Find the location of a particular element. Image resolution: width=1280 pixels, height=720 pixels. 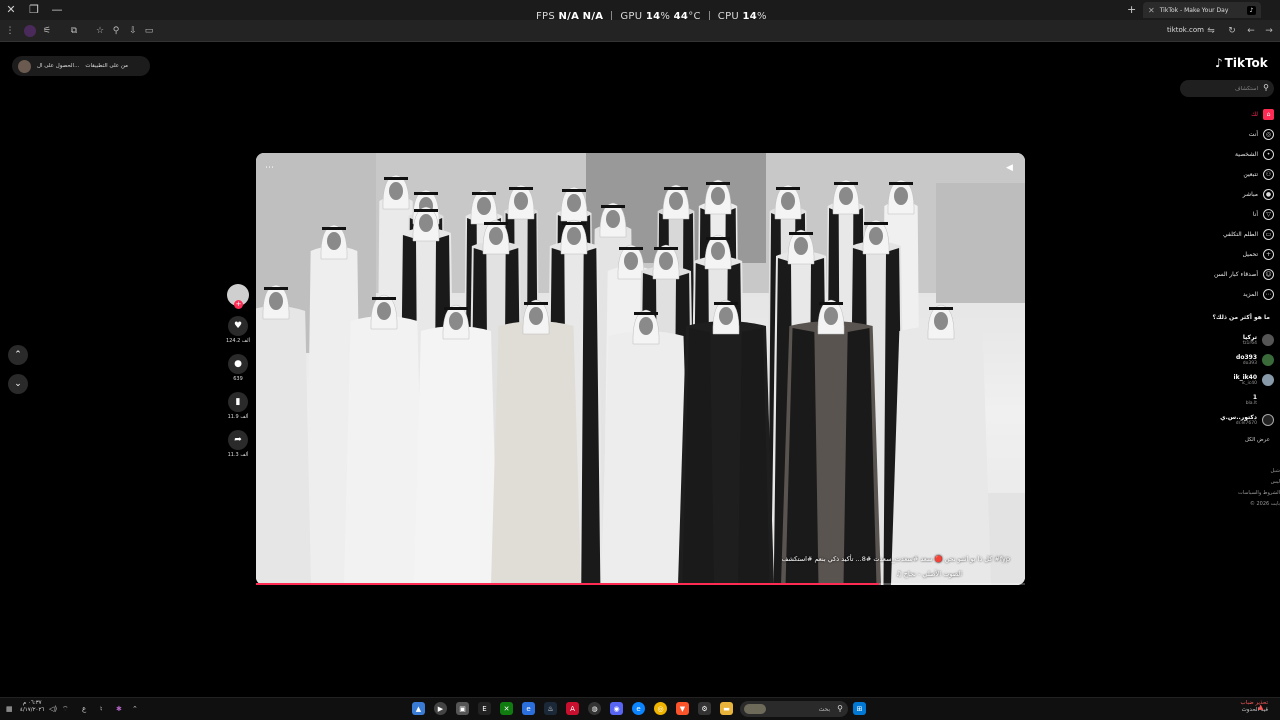

list-item: ik_ik40 ic_ic40 is located at coordinates (1235, 380).